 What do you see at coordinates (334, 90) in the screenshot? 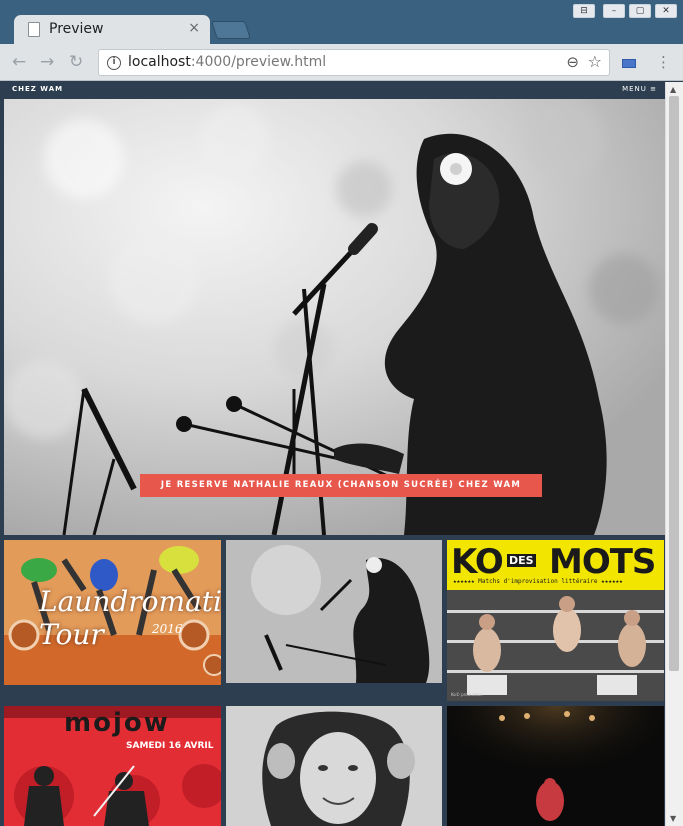
I see `site-navbar: CHEZ WAM MENU ≡` at bounding box center [334, 90].